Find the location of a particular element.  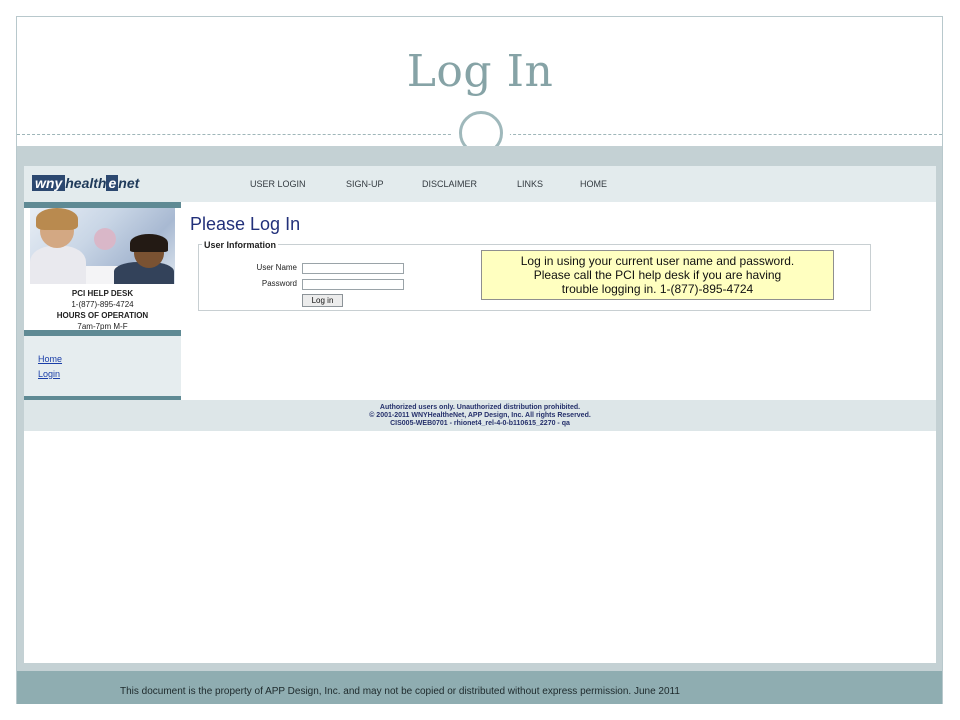

password-label: Password is located at coordinates (279, 283).